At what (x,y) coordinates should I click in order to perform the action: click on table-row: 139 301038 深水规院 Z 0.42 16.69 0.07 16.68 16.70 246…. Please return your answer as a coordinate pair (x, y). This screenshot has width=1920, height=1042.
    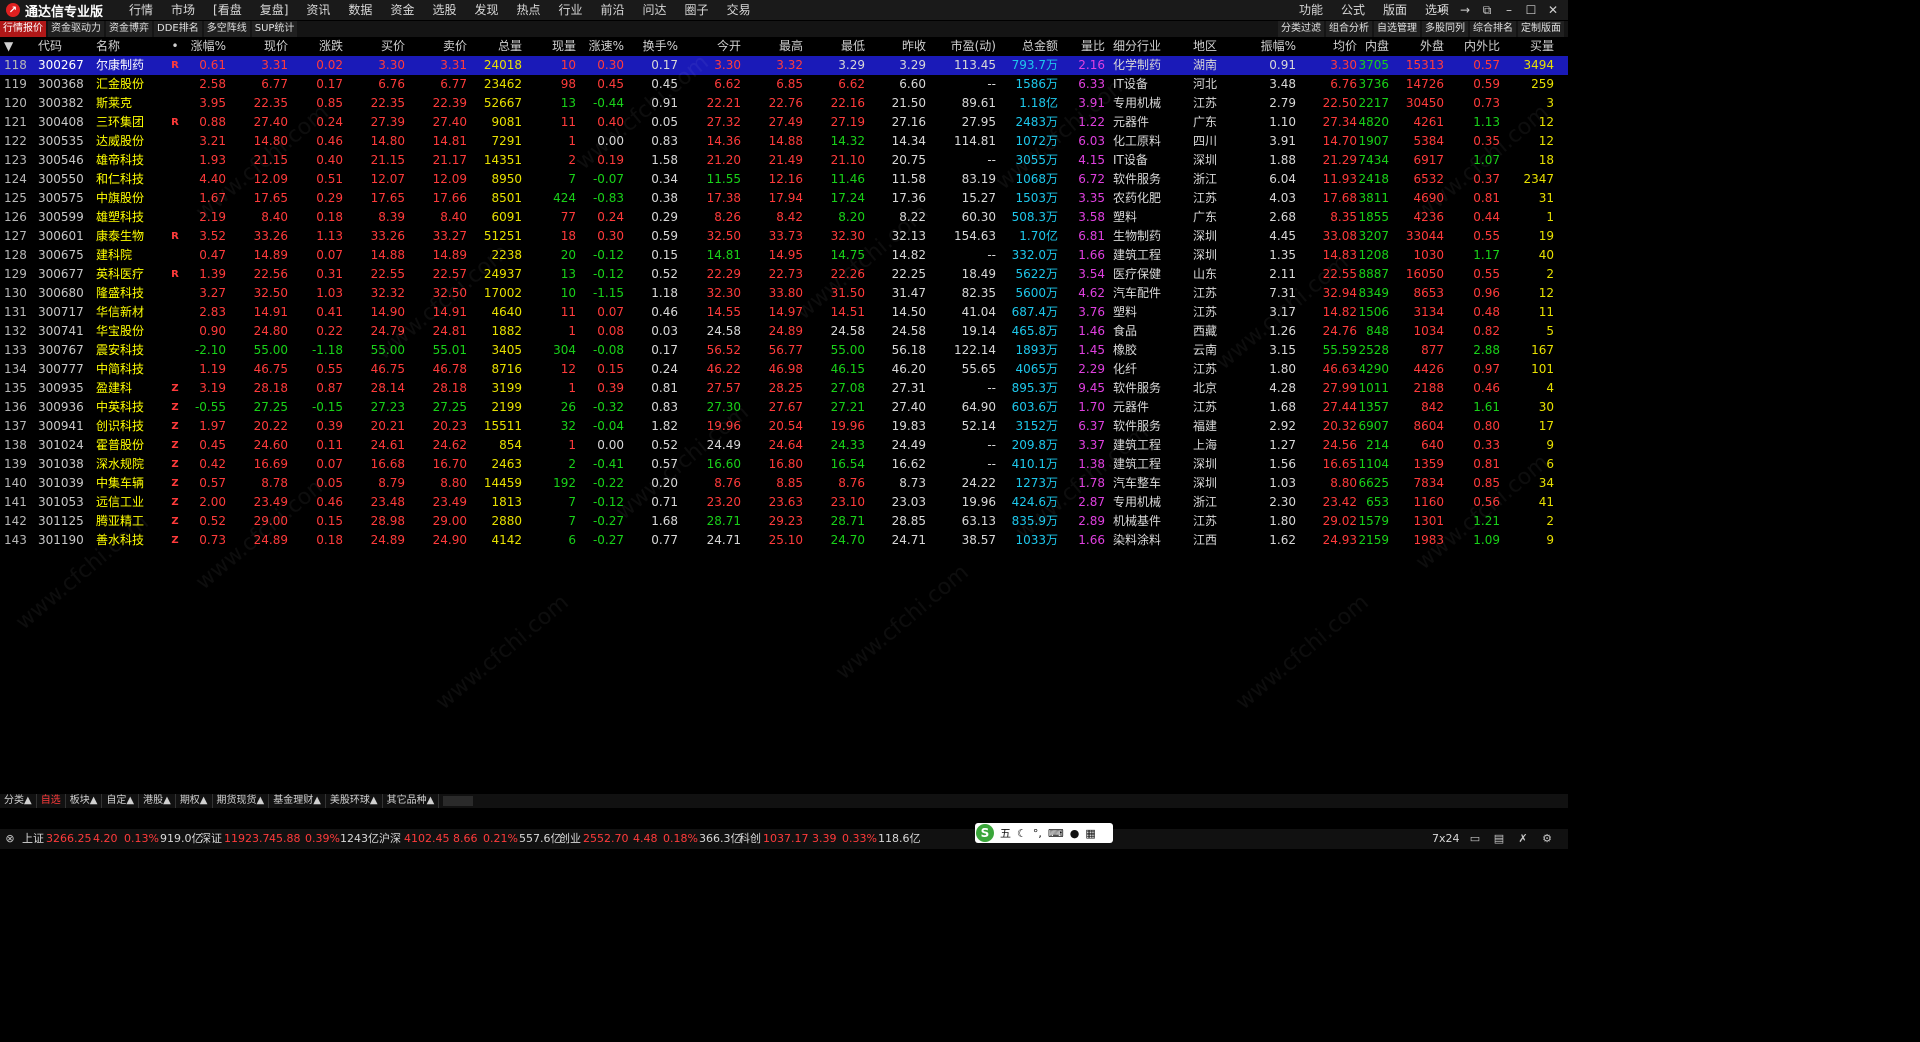
    Looking at the image, I should click on (784, 464).